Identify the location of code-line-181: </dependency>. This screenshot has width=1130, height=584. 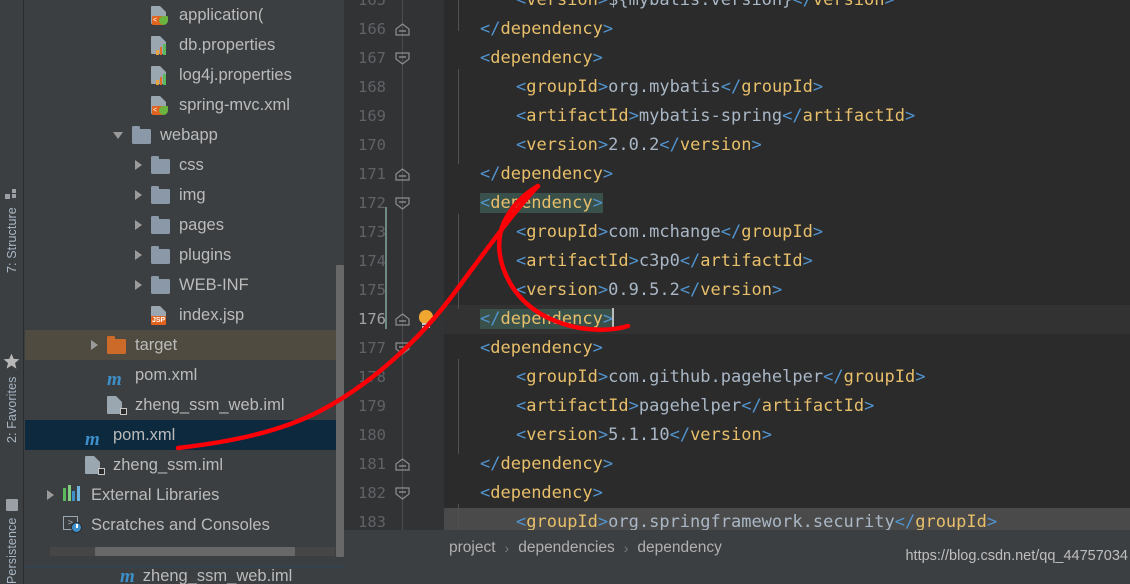
(787, 464).